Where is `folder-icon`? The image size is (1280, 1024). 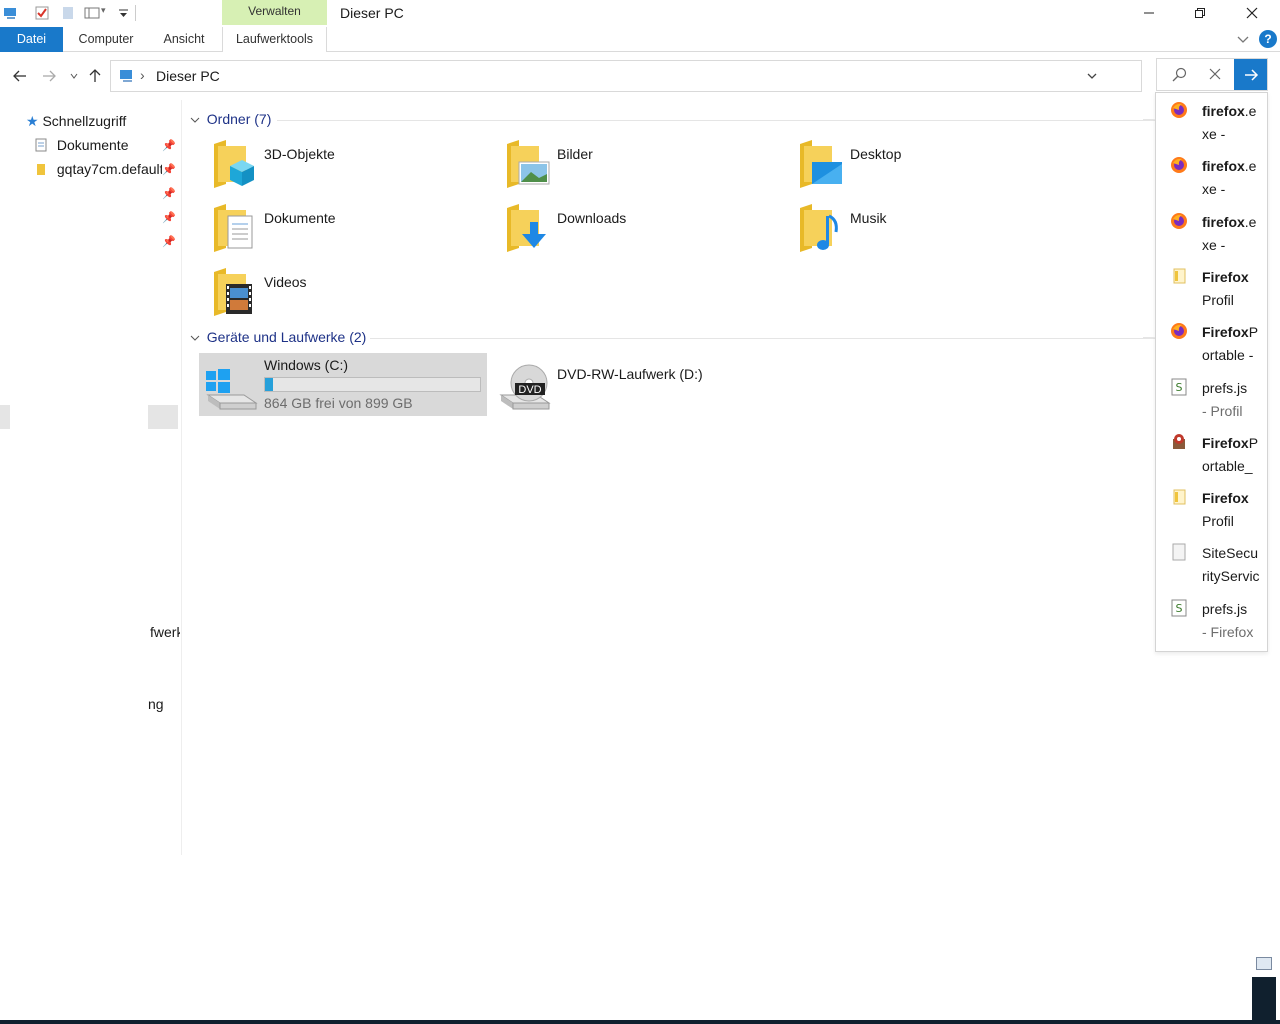 folder-icon is located at coordinates (41, 169).